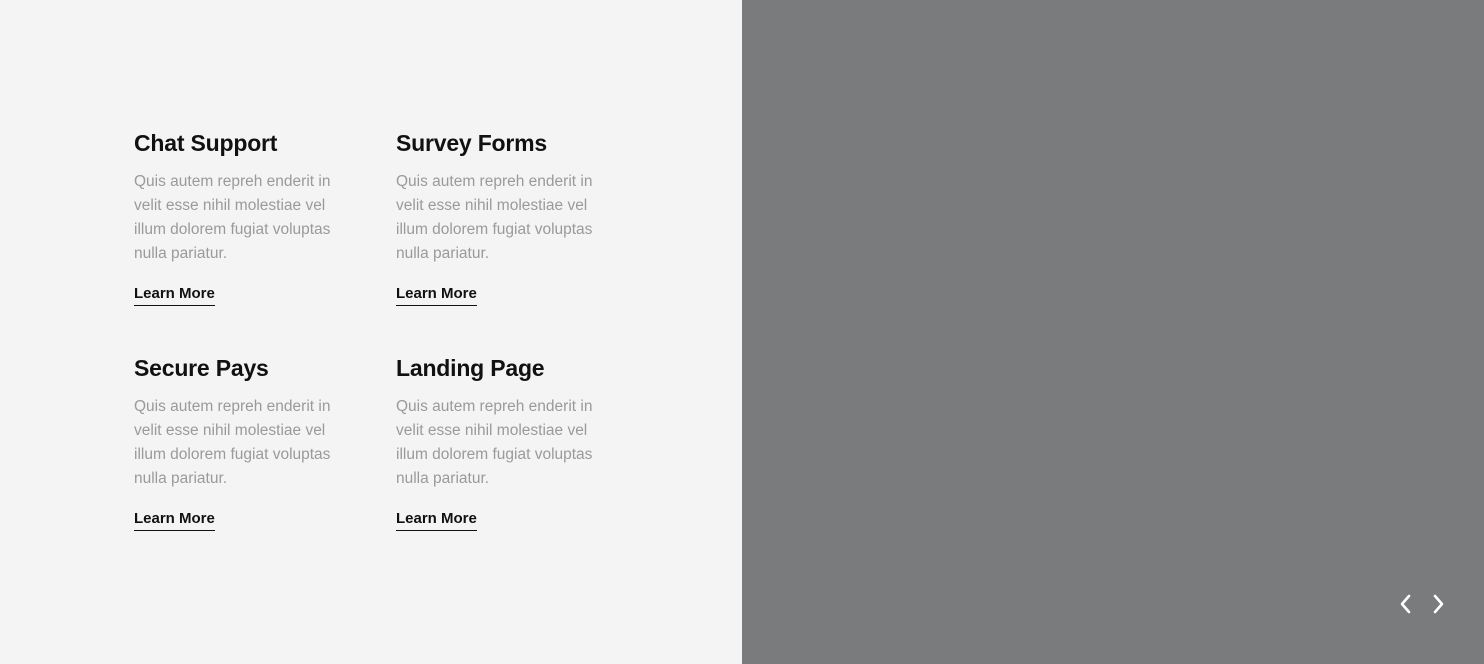  What do you see at coordinates (470, 368) in the screenshot?
I see `feature-title: Landing Page` at bounding box center [470, 368].